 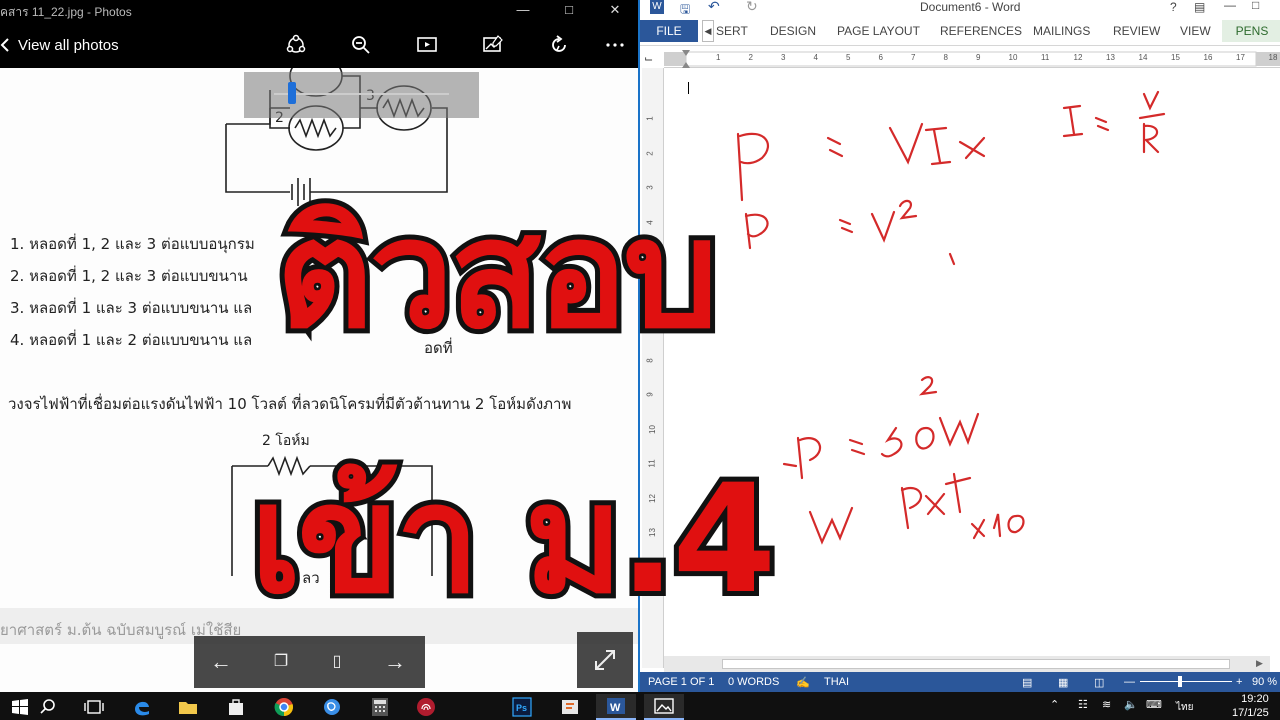 I want to click on clock-date: 17/1/25, so click(x=1250, y=713).